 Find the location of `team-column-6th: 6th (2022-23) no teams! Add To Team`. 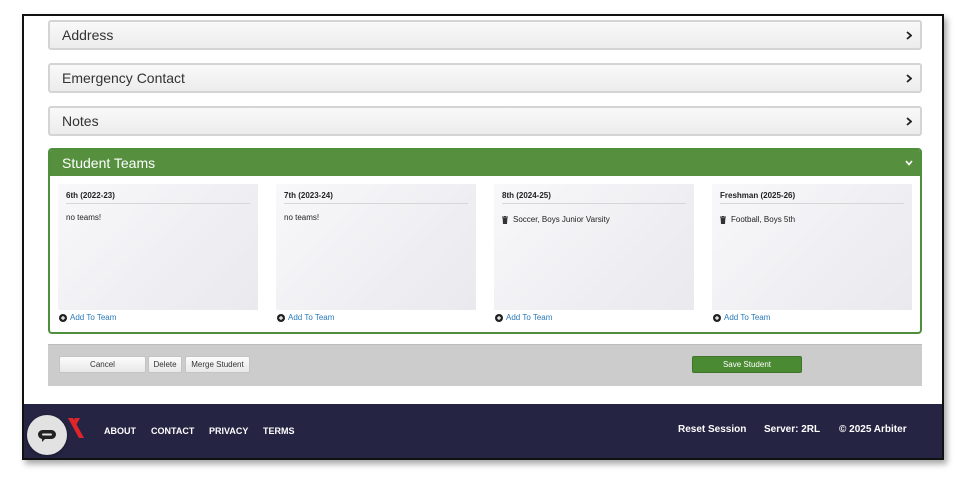

team-column-6th: 6th (2022-23) no teams! Add To Team is located at coordinates (154, 258).